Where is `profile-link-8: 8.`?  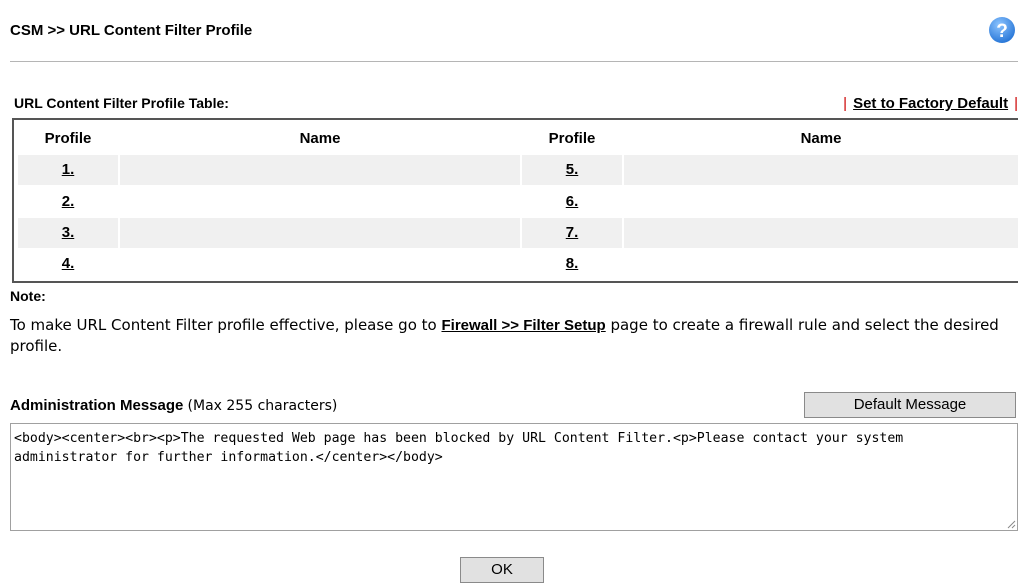 profile-link-8: 8. is located at coordinates (572, 264).